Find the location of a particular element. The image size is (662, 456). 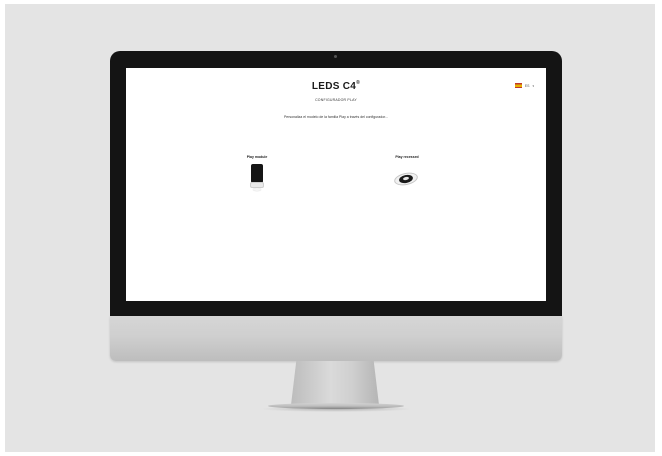

spotlight-module-icon is located at coordinates (257, 178).